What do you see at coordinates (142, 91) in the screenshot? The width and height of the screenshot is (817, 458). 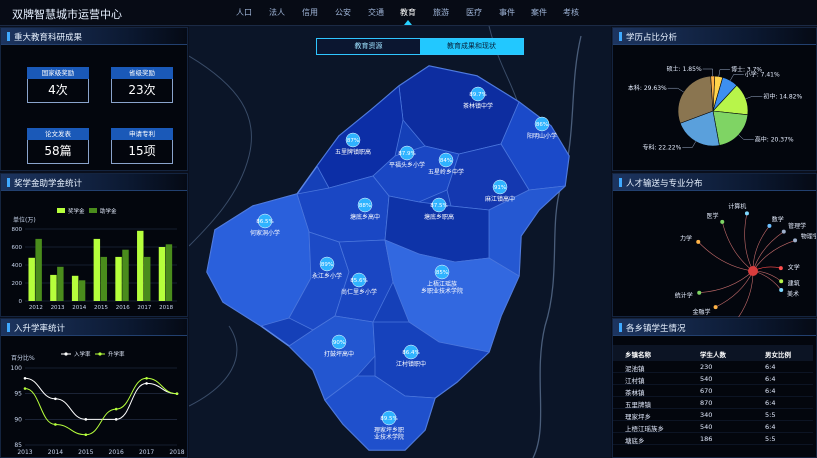 I see `stat-value: 23次` at bounding box center [142, 91].